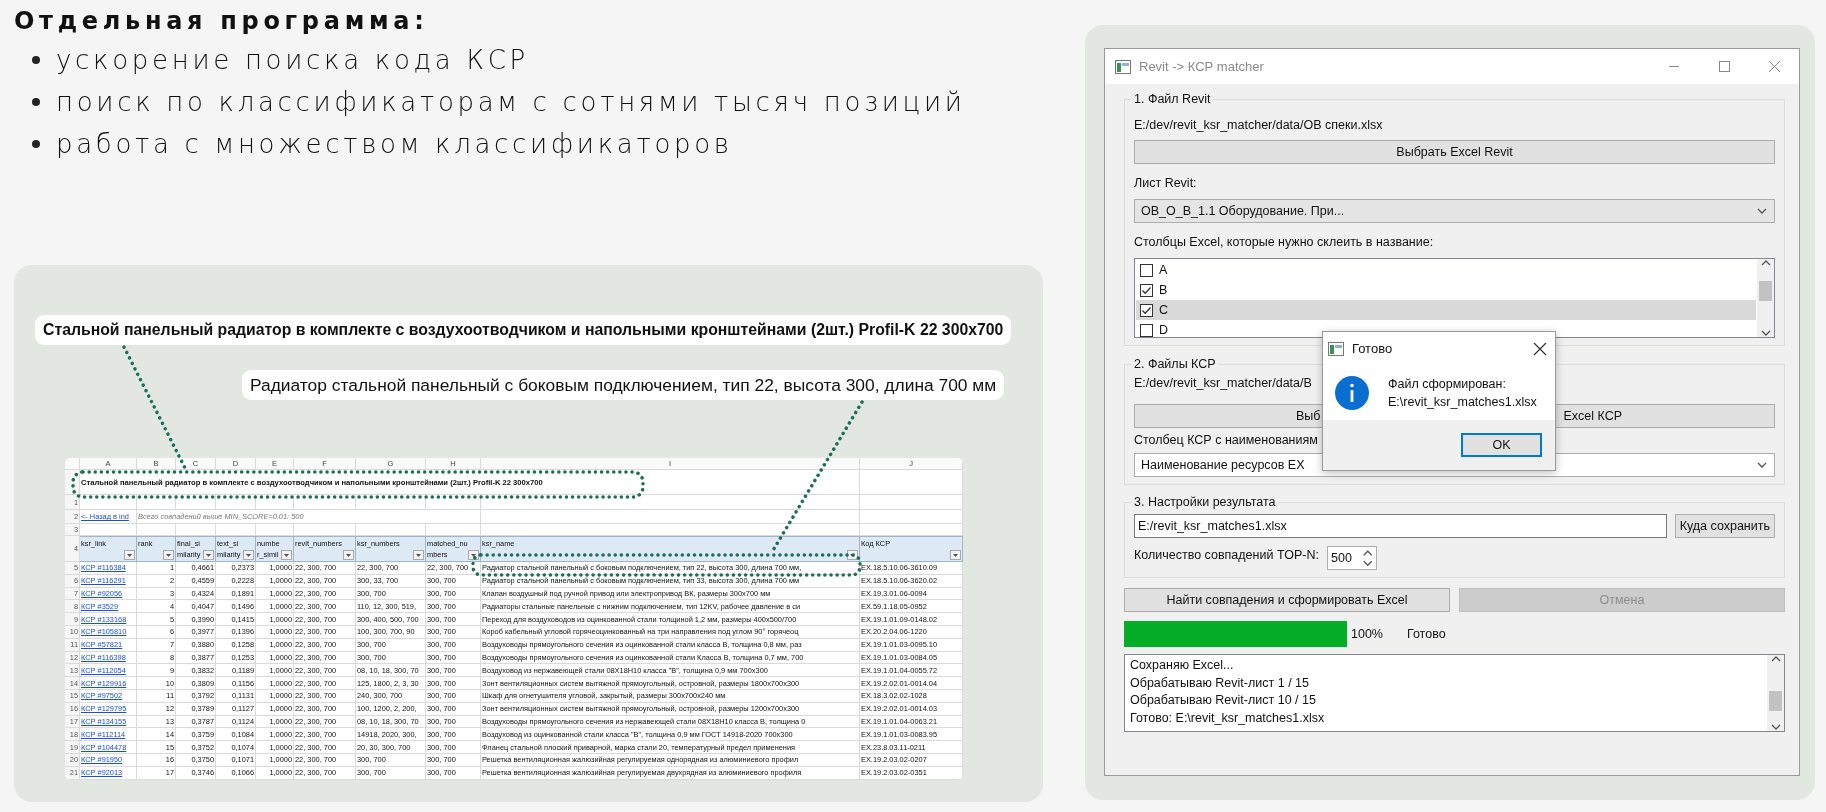 This screenshot has height=812, width=1826. Describe the element at coordinates (623, 385) in the screenshot. I see `callout-label: Радиатор стальной панельный с боковым подключением, тип 22, высота 300, длина 700 мм` at that location.